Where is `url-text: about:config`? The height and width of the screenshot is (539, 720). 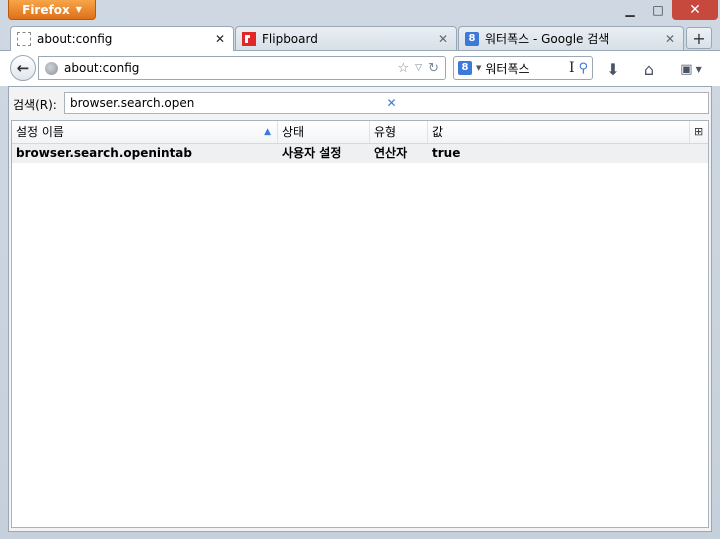
url-text: about:config is located at coordinates (102, 68).